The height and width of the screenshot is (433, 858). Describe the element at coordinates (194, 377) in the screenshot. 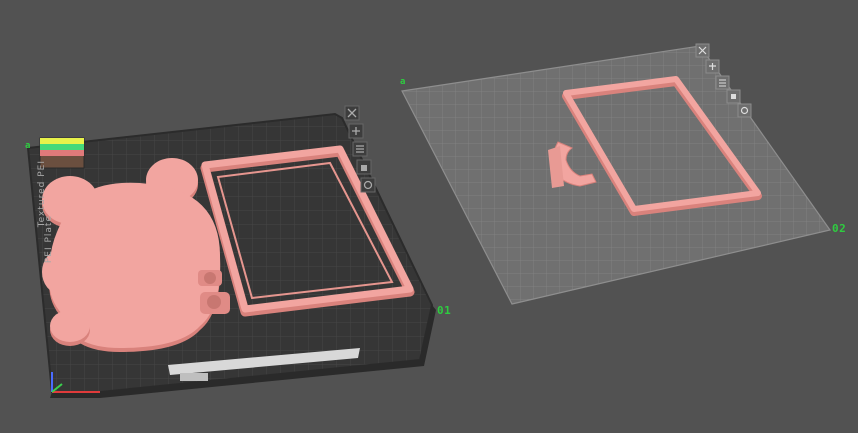

I see `plate-bottom-tab` at that location.